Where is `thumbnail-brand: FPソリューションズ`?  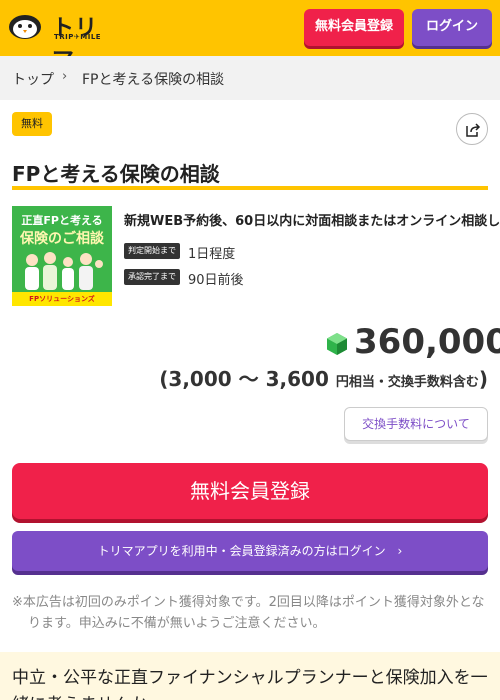
thumbnail-brand: FPソリューションズ is located at coordinates (62, 299).